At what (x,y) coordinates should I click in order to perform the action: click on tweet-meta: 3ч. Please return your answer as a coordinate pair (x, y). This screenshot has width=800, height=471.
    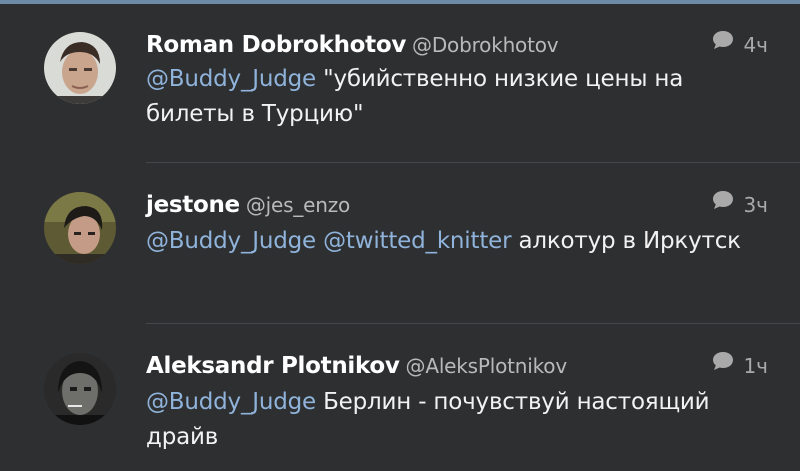
    Looking at the image, I should click on (739, 205).